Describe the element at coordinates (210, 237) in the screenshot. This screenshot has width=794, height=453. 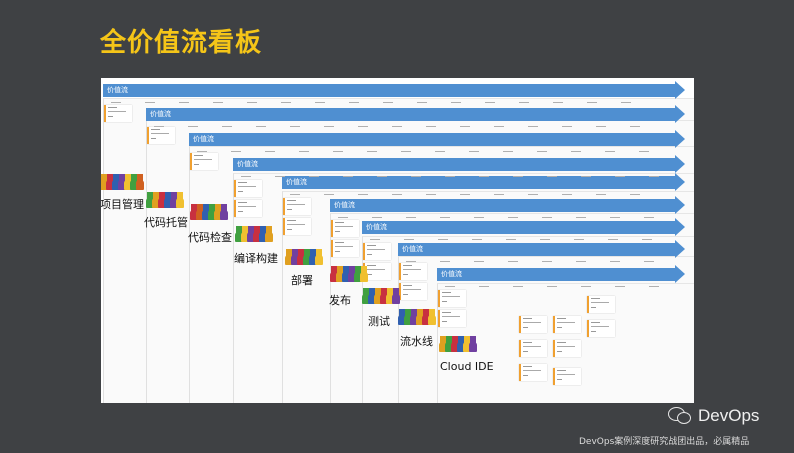
I see `stage-label: 代码检查` at that location.